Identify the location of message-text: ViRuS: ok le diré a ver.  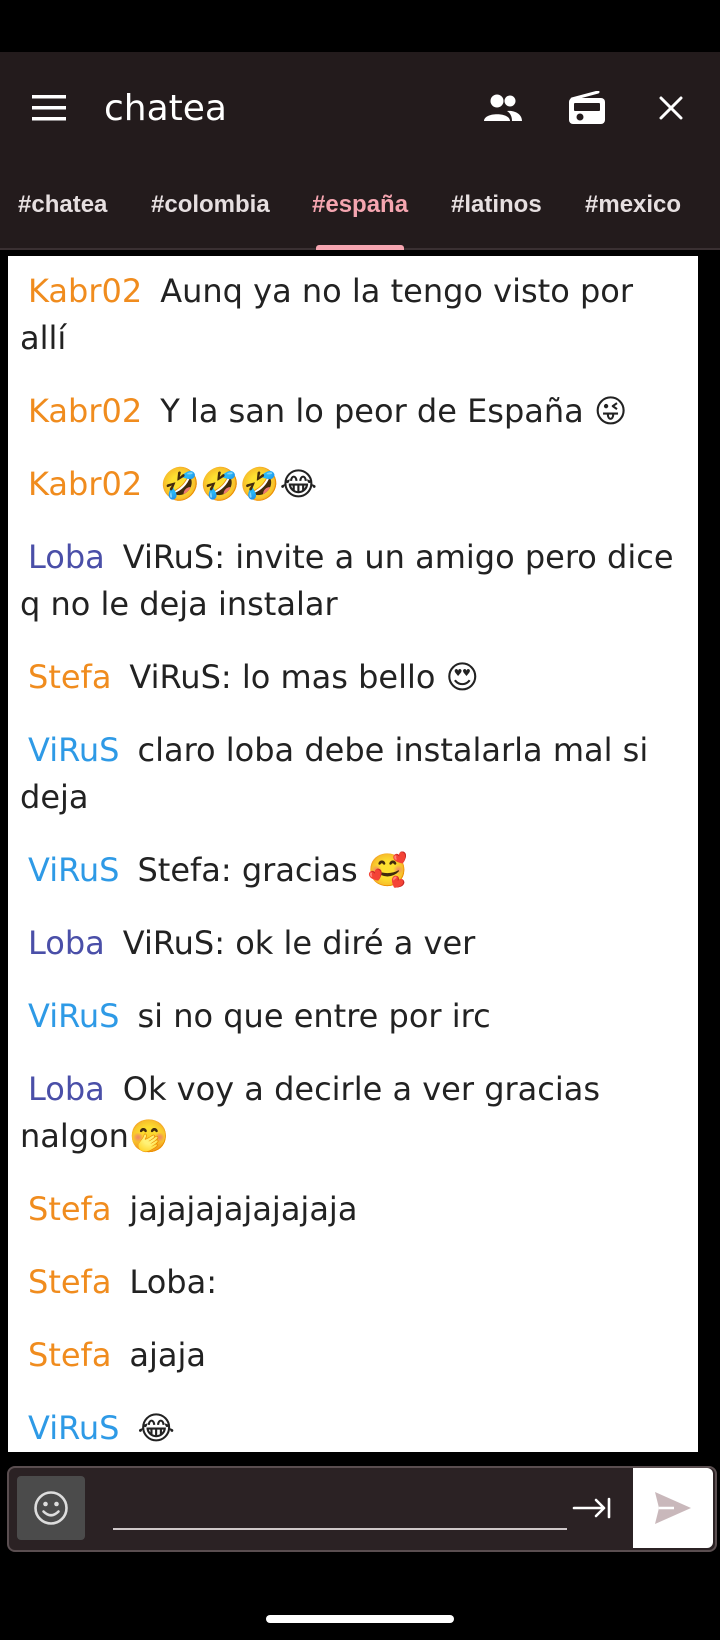
(299, 943).